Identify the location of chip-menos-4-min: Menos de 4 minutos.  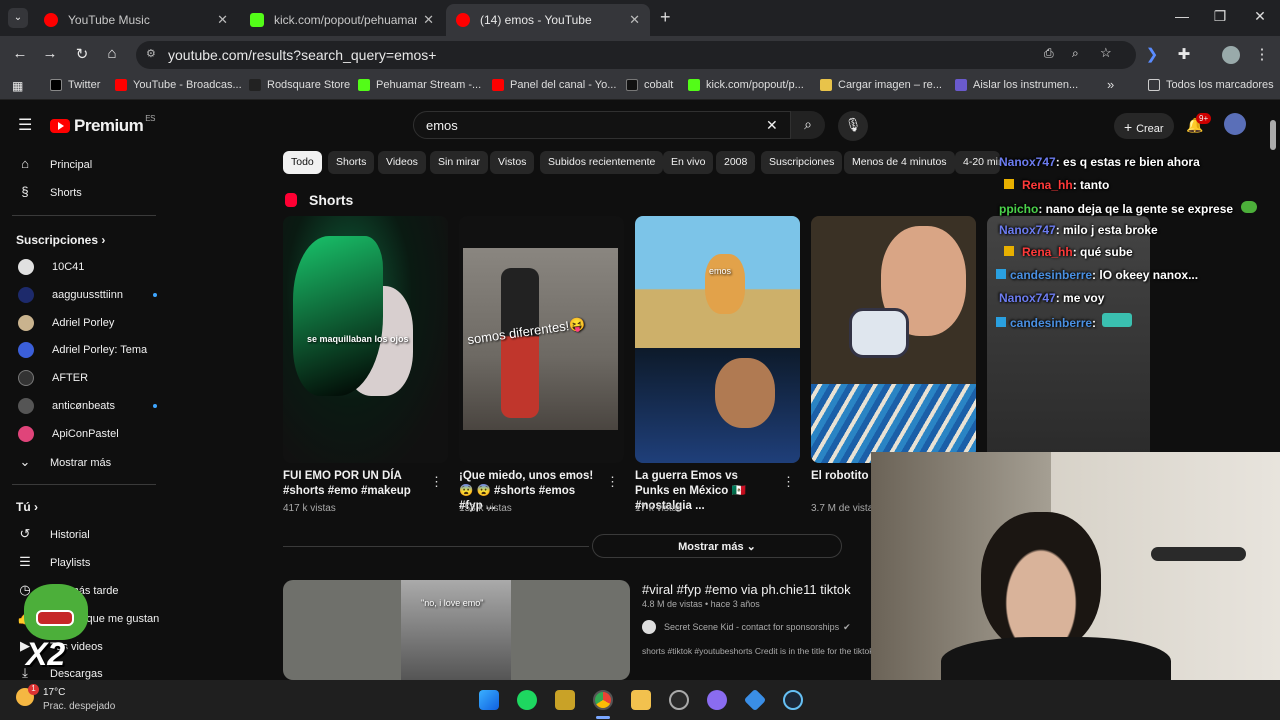
(899, 162).